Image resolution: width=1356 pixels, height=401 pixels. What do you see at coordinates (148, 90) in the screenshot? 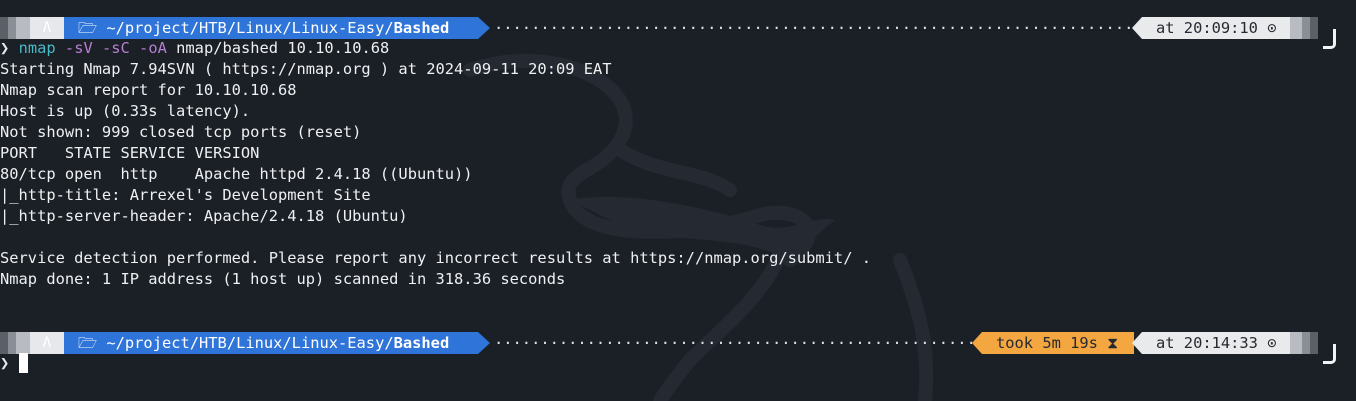
I see `output-line: Nmap scan report for 10.10.10.68` at bounding box center [148, 90].